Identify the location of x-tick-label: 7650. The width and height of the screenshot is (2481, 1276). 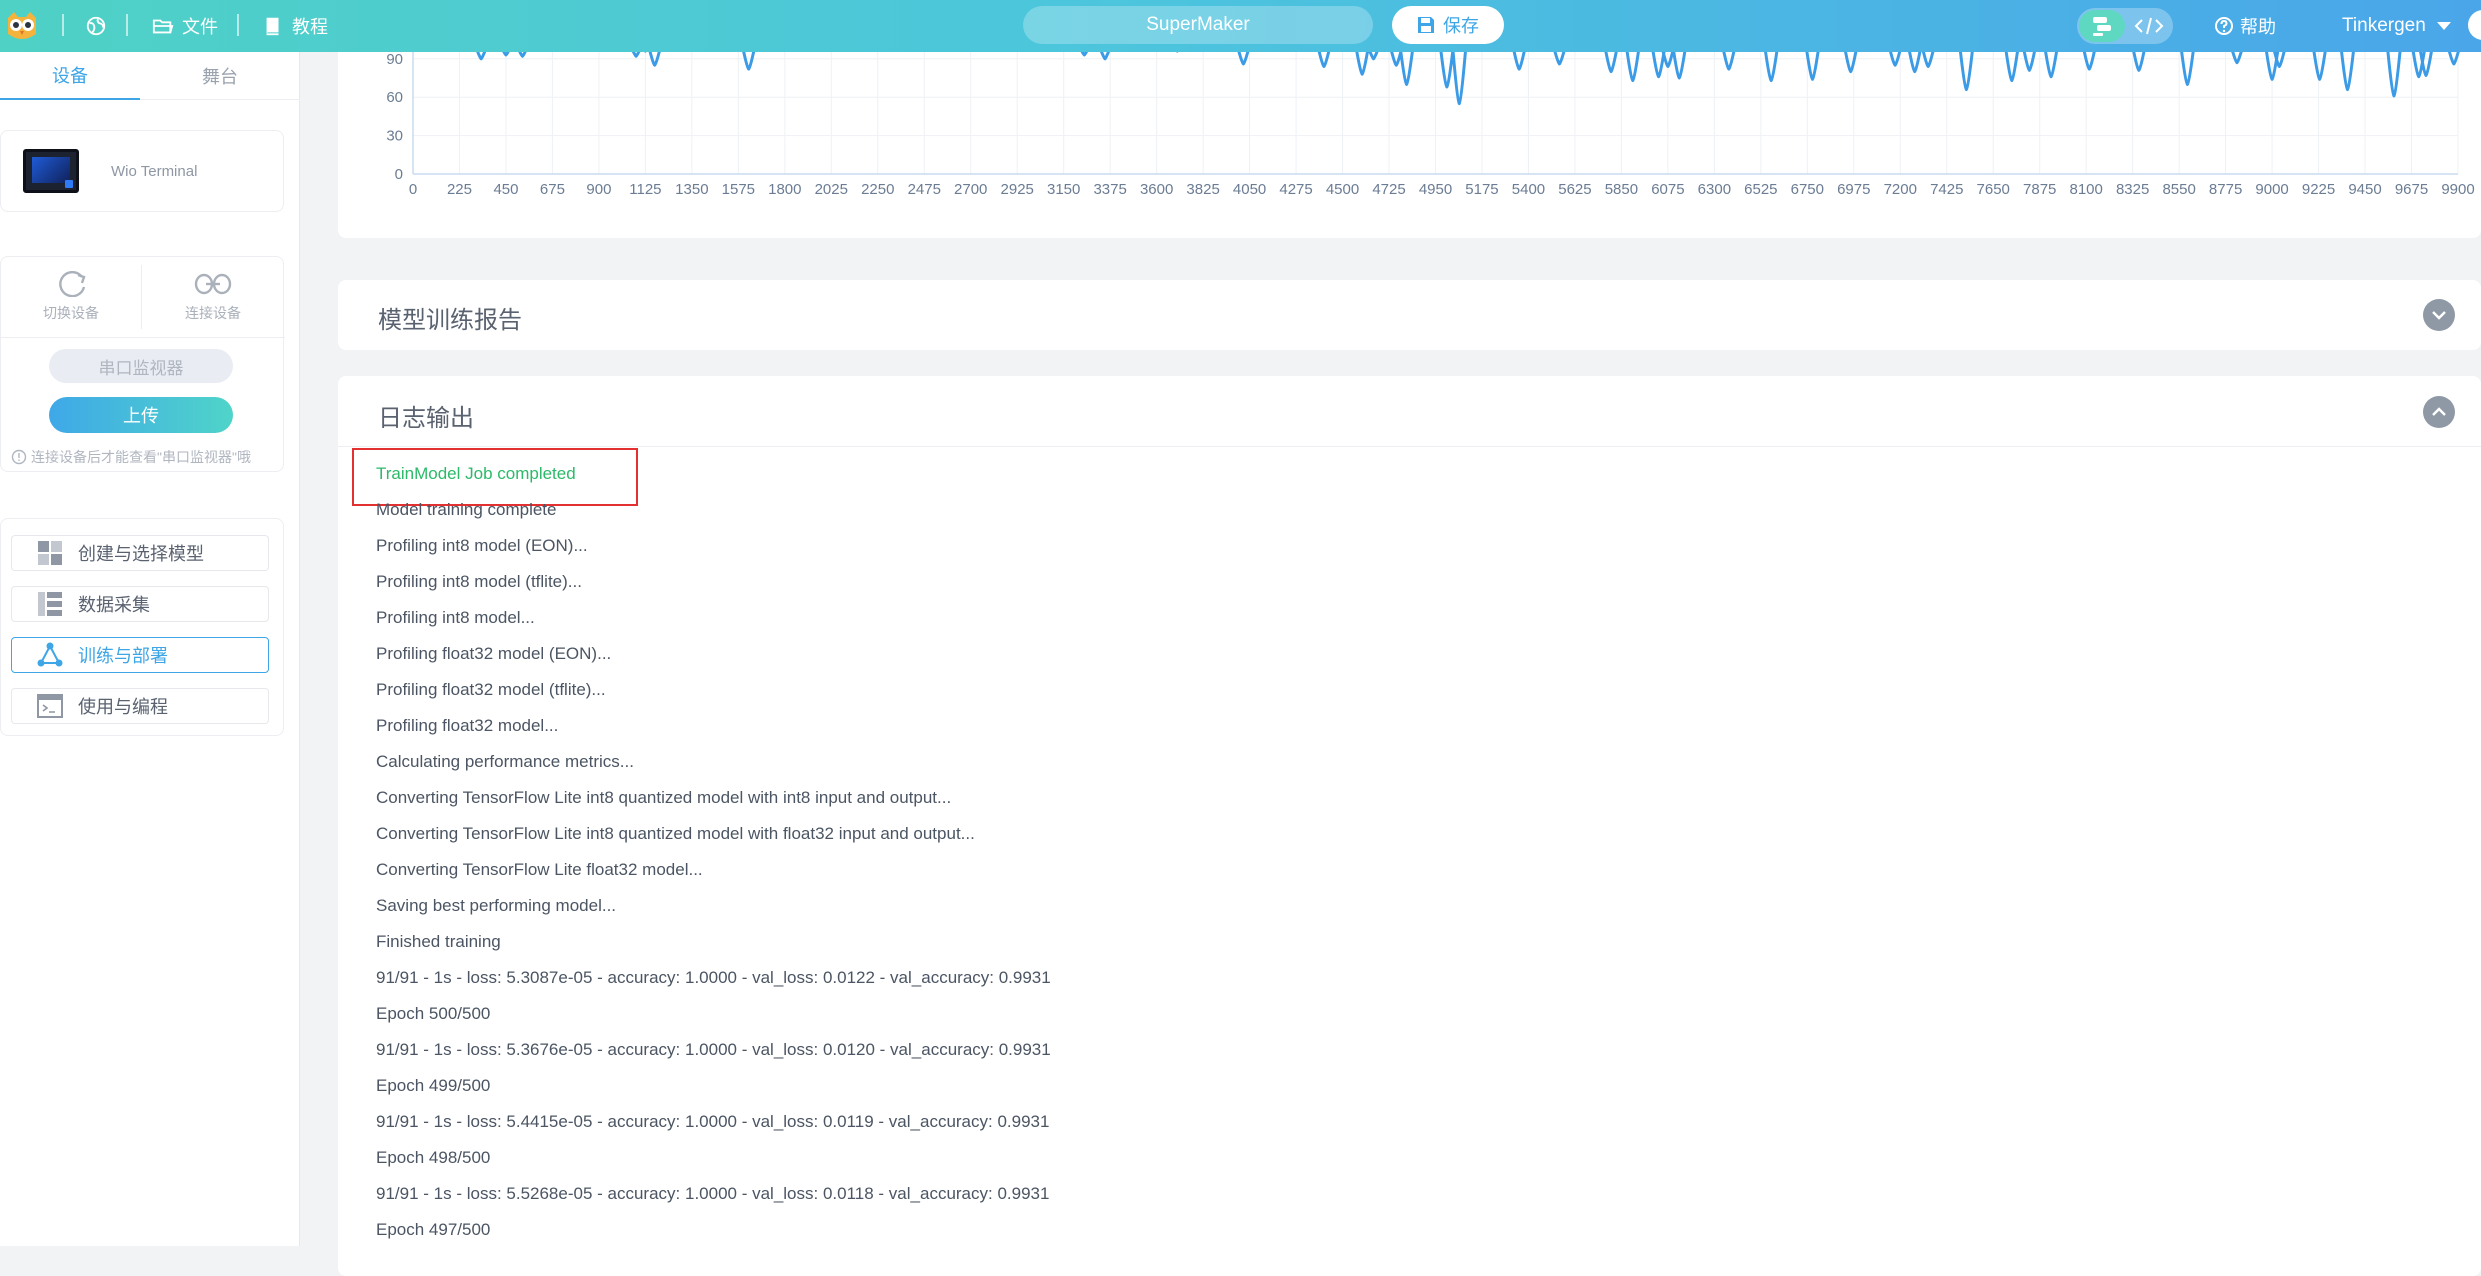
(1993, 189).